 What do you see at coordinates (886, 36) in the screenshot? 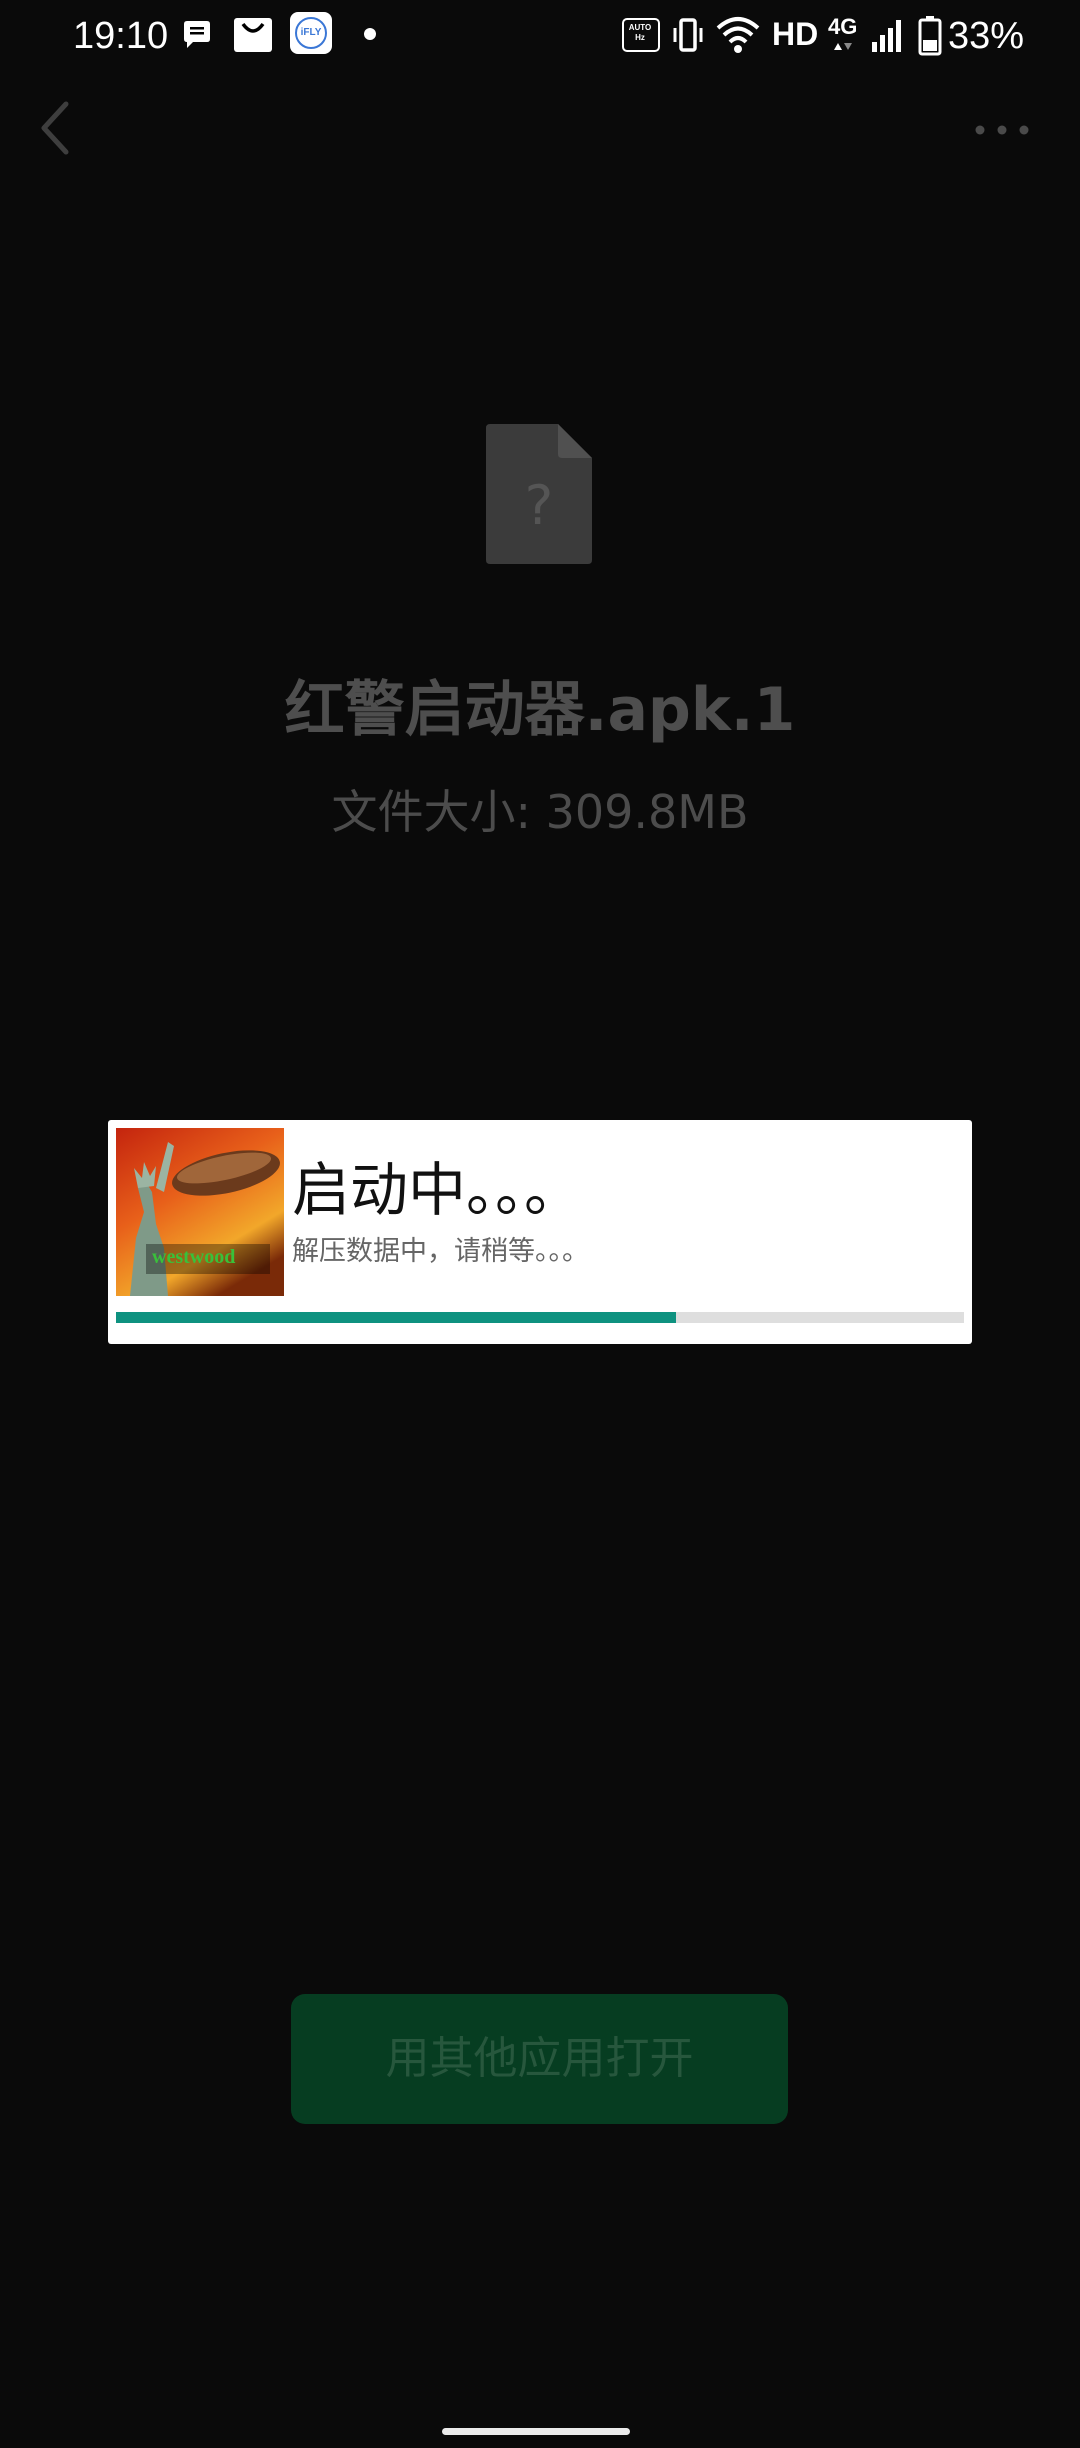
I see `signal-bars-icon` at bounding box center [886, 36].